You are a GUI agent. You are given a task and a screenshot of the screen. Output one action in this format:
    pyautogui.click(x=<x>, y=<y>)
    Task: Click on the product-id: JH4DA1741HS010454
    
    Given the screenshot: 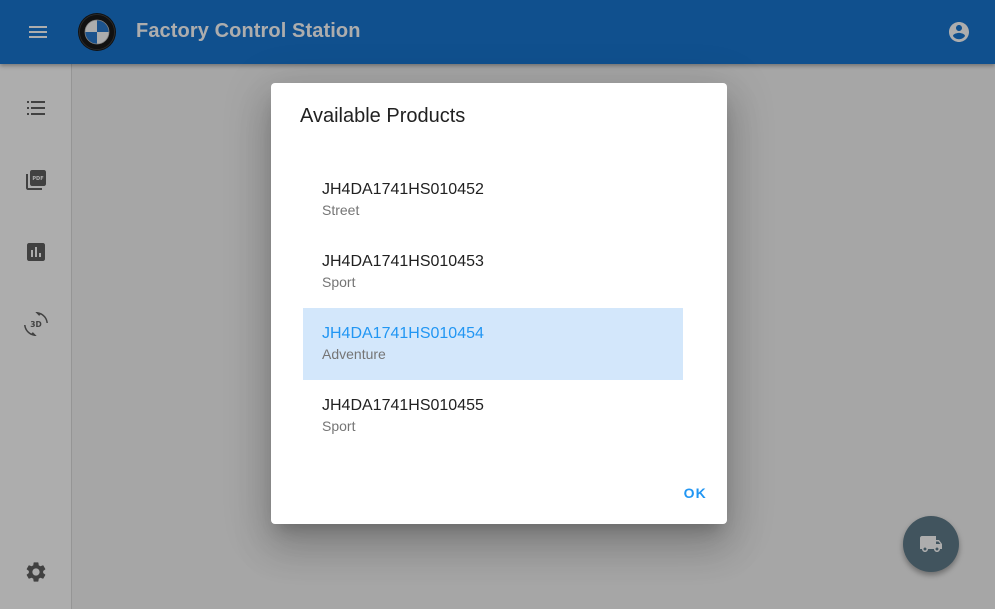 What is the action you would take?
    pyautogui.click(x=403, y=333)
    